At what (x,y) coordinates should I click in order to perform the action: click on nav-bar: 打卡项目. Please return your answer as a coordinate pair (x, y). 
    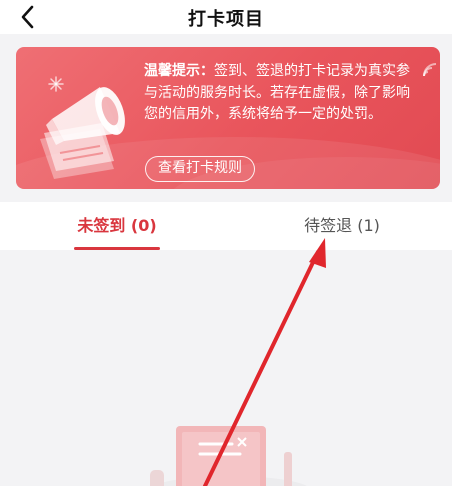
    Looking at the image, I should click on (226, 17).